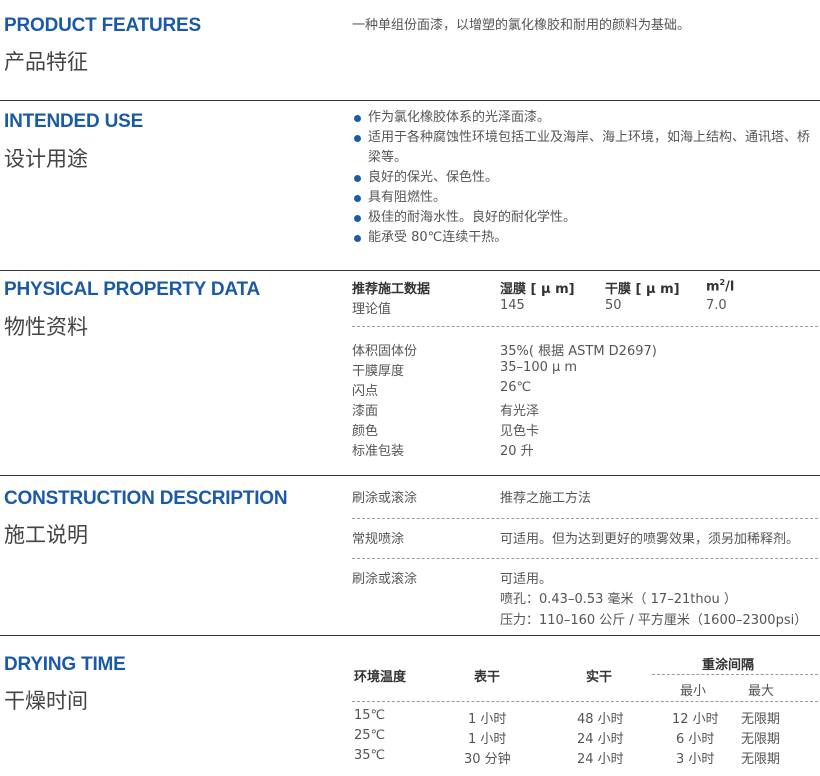 The height and width of the screenshot is (776, 820). Describe the element at coordinates (693, 691) in the screenshot. I see `header-min: 最小` at that location.